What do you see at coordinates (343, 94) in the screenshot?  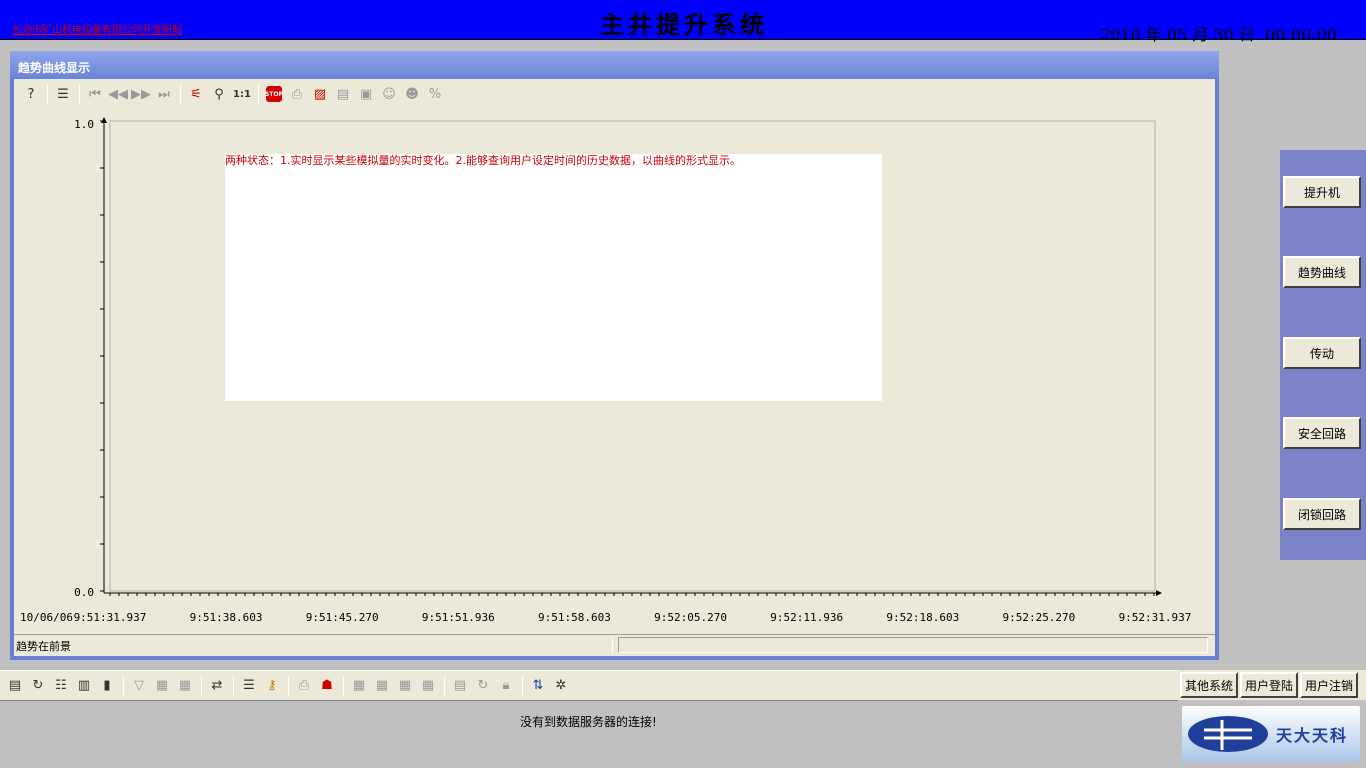 I see `copy-icon: ▤` at bounding box center [343, 94].